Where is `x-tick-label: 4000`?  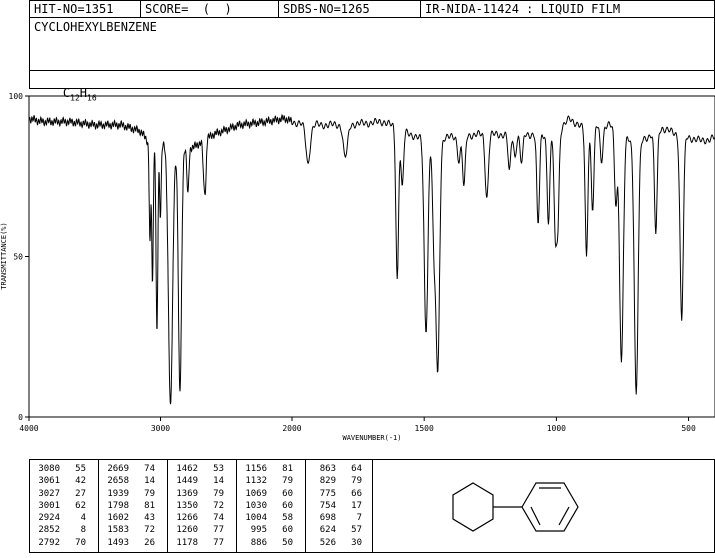
x-tick-label: 4000 is located at coordinates (28, 428).